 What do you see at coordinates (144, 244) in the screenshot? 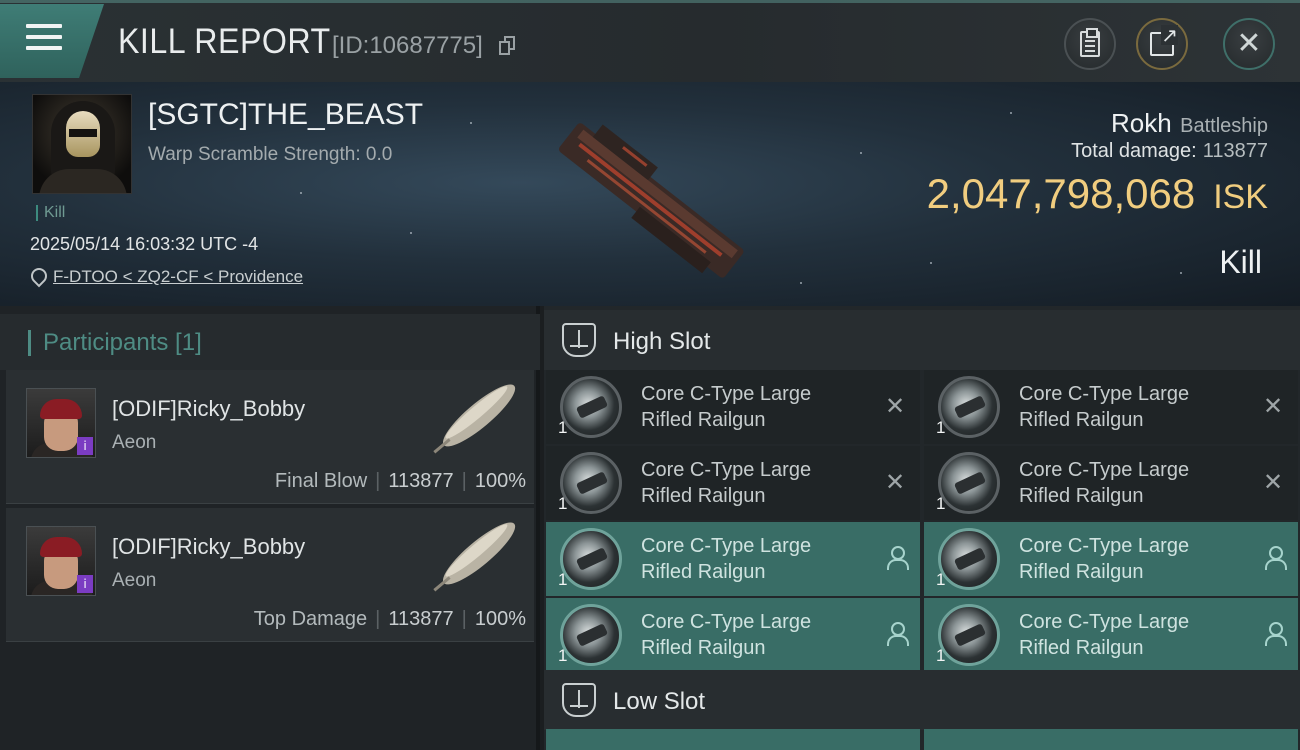
I see `kill-timestamp: 2025/05/14 16:03:32 UTC -4` at bounding box center [144, 244].